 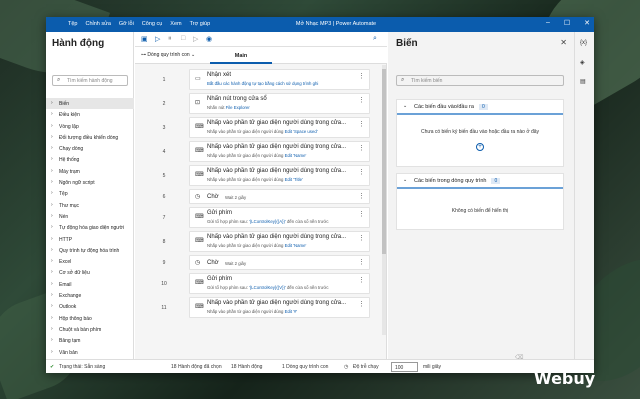 What do you see at coordinates (587, 23) in the screenshot?
I see `close-icon: ✕` at bounding box center [587, 23].